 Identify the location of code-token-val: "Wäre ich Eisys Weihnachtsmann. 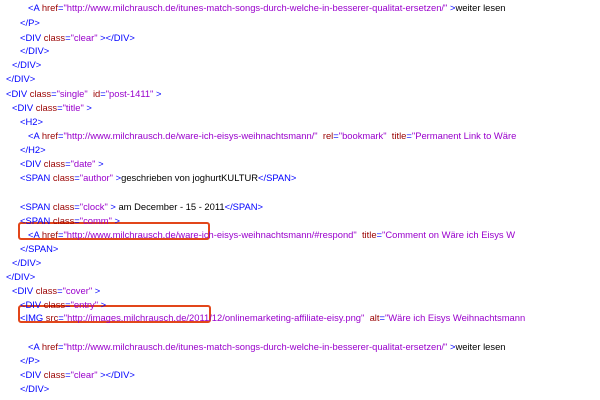
(455, 317).